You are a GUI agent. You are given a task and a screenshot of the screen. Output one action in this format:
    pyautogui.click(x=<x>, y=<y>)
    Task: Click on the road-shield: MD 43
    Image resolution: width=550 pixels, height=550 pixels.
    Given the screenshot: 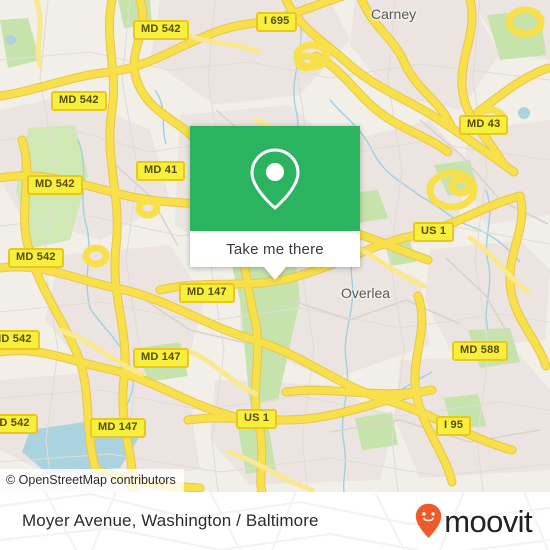 What is the action you would take?
    pyautogui.click(x=484, y=125)
    